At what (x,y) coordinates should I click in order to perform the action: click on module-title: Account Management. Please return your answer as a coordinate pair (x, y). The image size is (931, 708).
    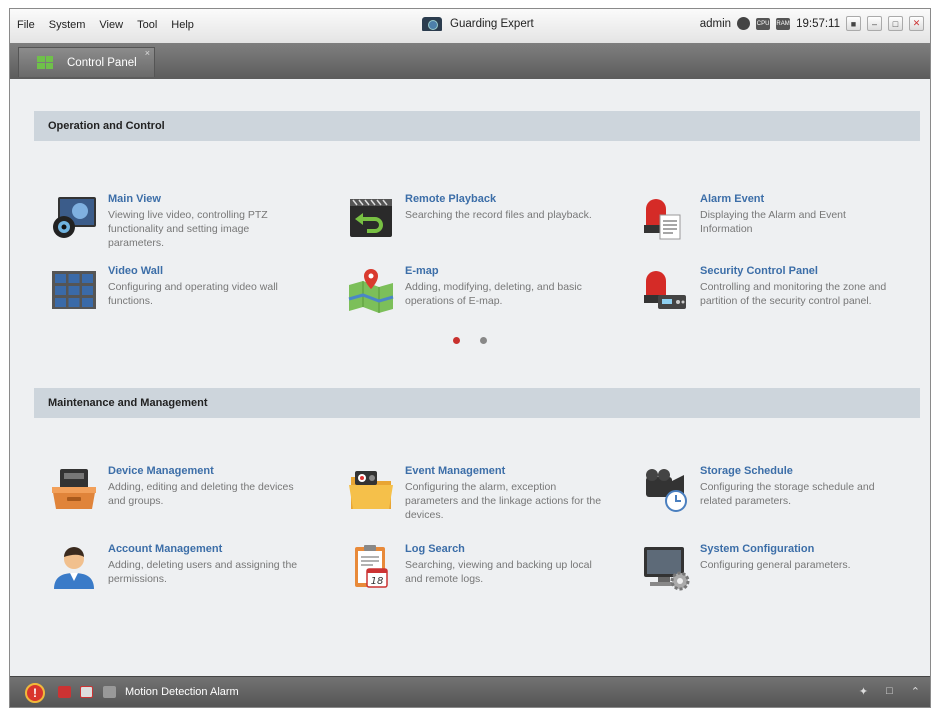
    Looking at the image, I should click on (165, 549).